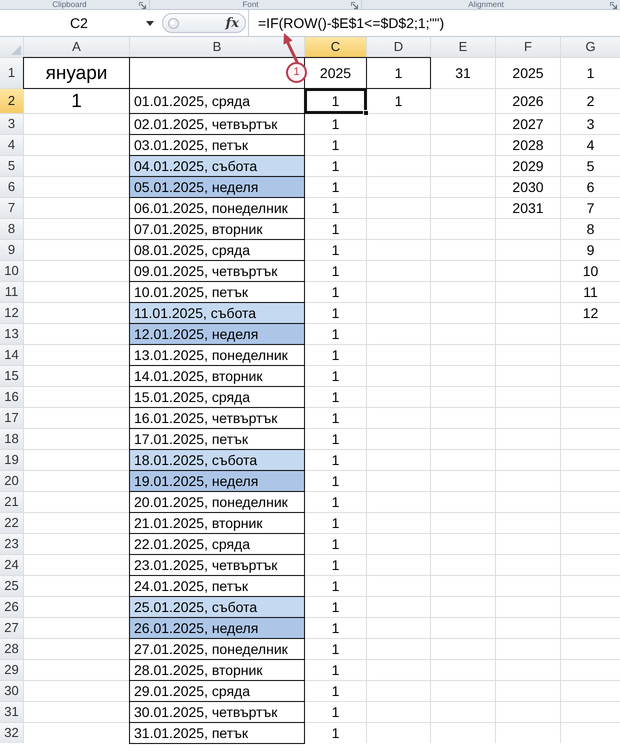 The width and height of the screenshot is (620, 754). What do you see at coordinates (528, 166) in the screenshot?
I see `sheet-cell: 2029` at bounding box center [528, 166].